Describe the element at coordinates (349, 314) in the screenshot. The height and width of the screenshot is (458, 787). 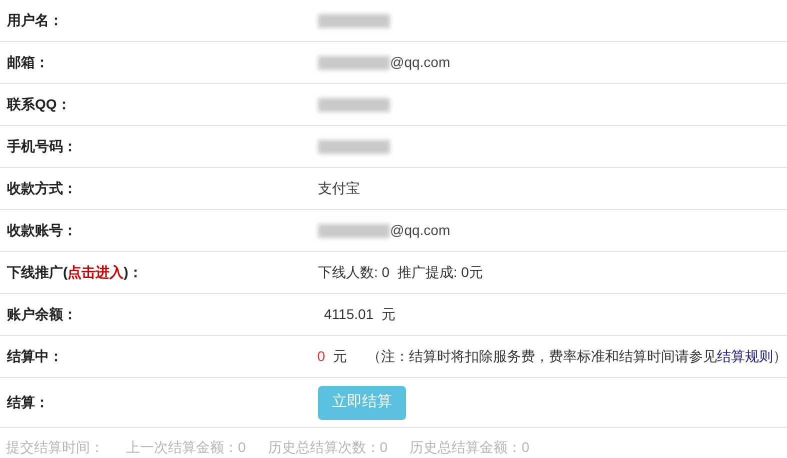
I see `amount-value: 4115.01` at that location.